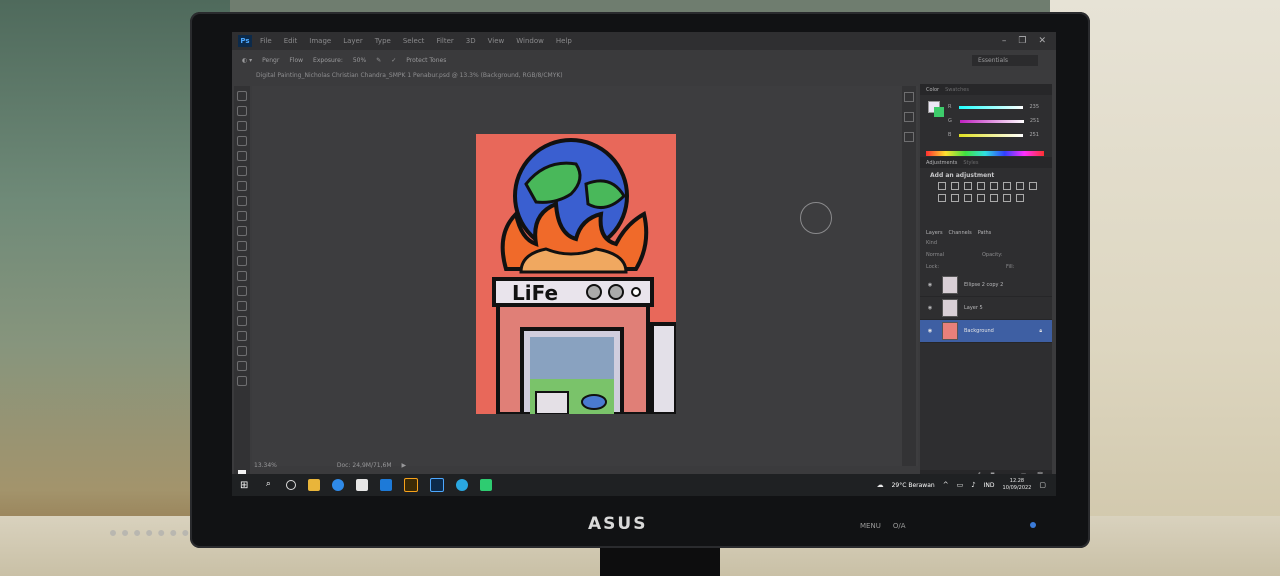 The height and width of the screenshot is (576, 1280). I want to click on shape-tool-icon, so click(242, 336).